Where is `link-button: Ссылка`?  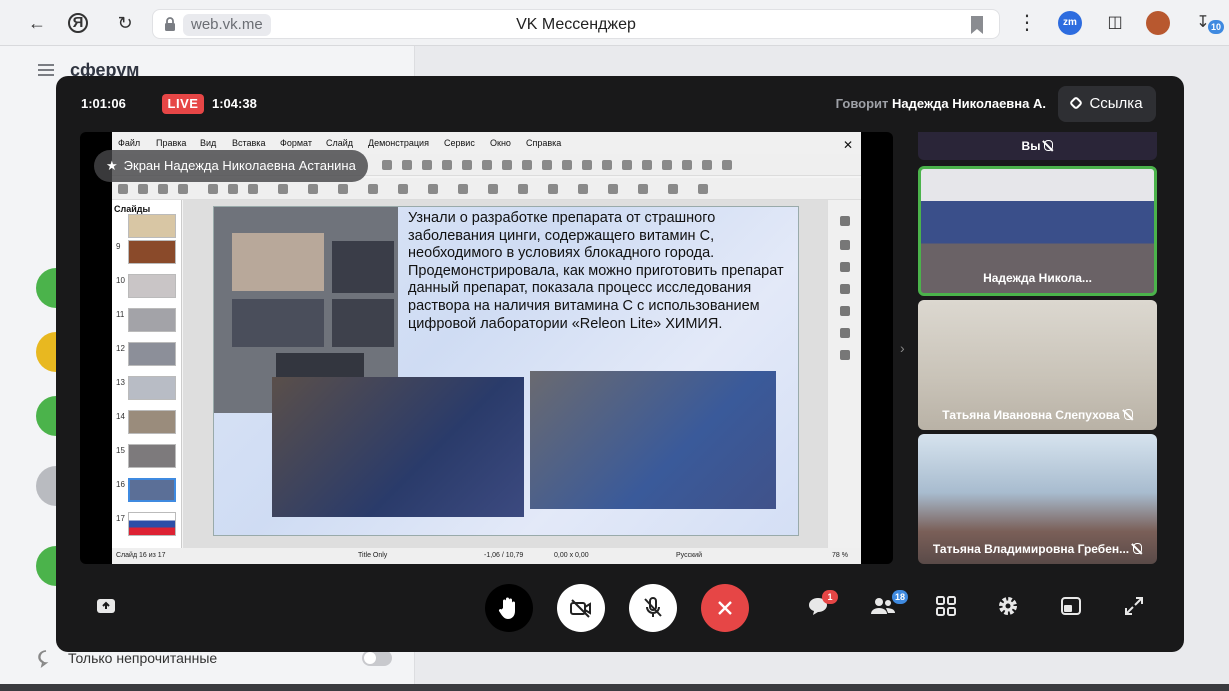 link-button: Ссылка is located at coordinates (1107, 104).